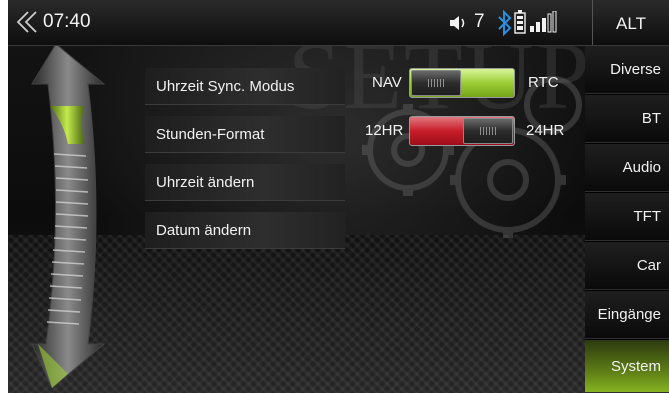 This screenshot has width=669, height=393. What do you see at coordinates (627, 366) in the screenshot?
I see `sidebar-item-system: System` at bounding box center [627, 366].